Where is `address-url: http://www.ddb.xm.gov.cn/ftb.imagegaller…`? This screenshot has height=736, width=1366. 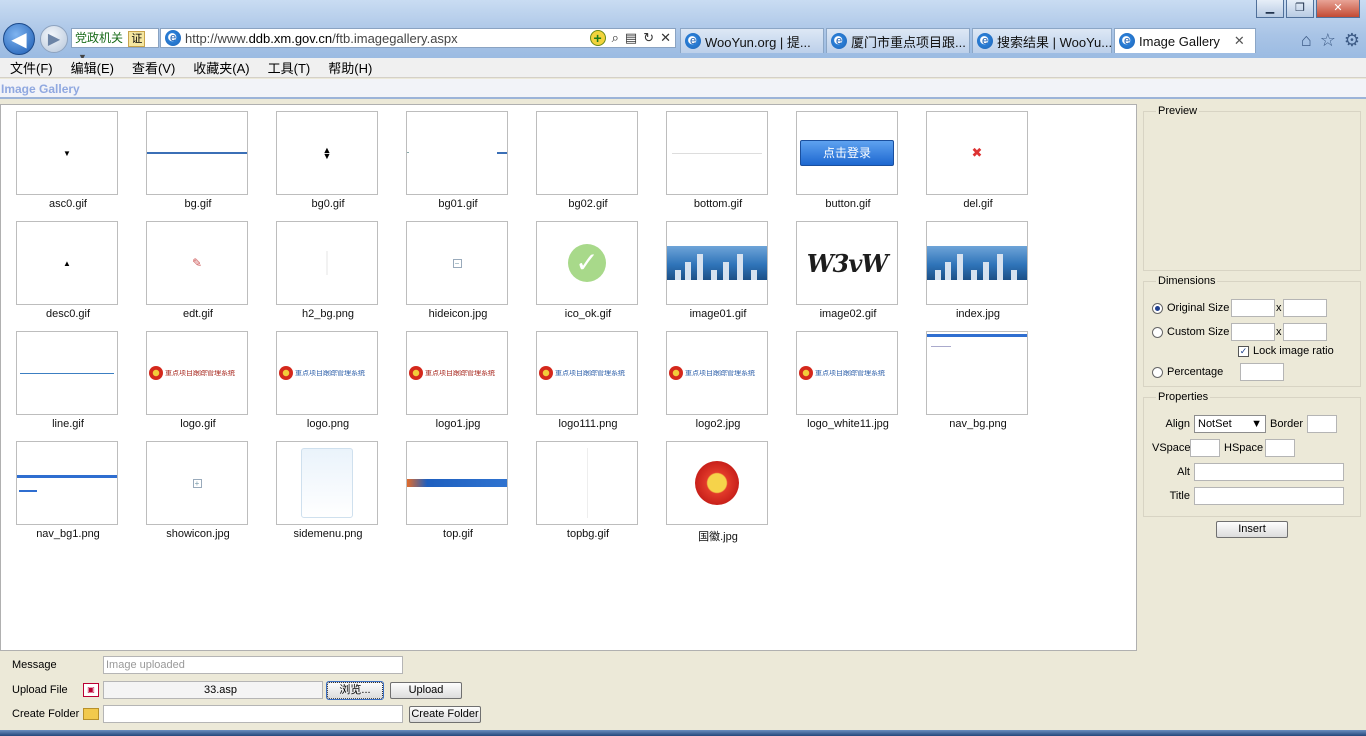 address-url: http://www.ddb.xm.gov.cn/ftb.imagegaller… is located at coordinates (387, 38).